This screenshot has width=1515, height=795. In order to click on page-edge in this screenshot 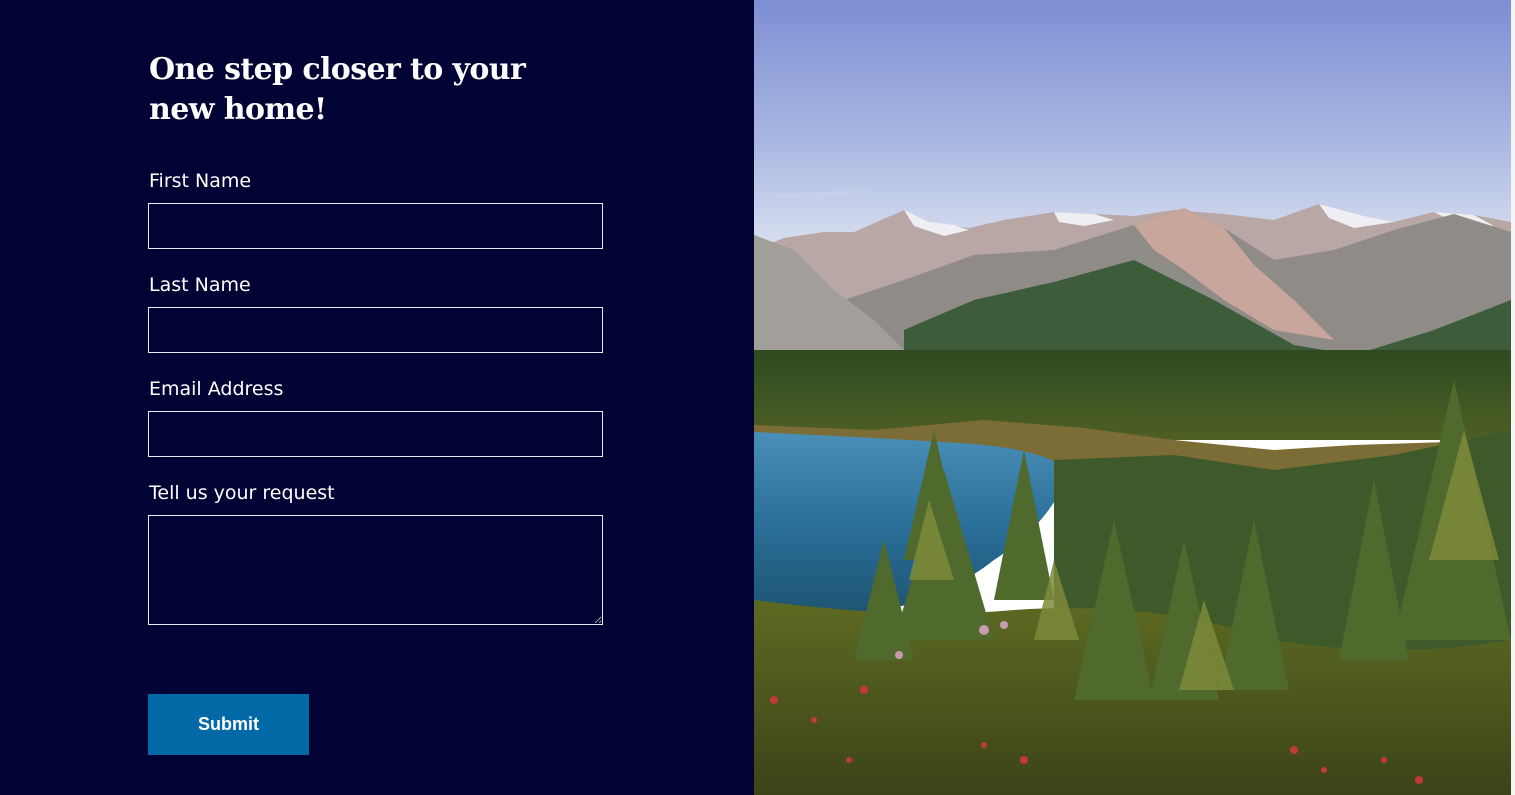, I will do `click(1513, 397)`.